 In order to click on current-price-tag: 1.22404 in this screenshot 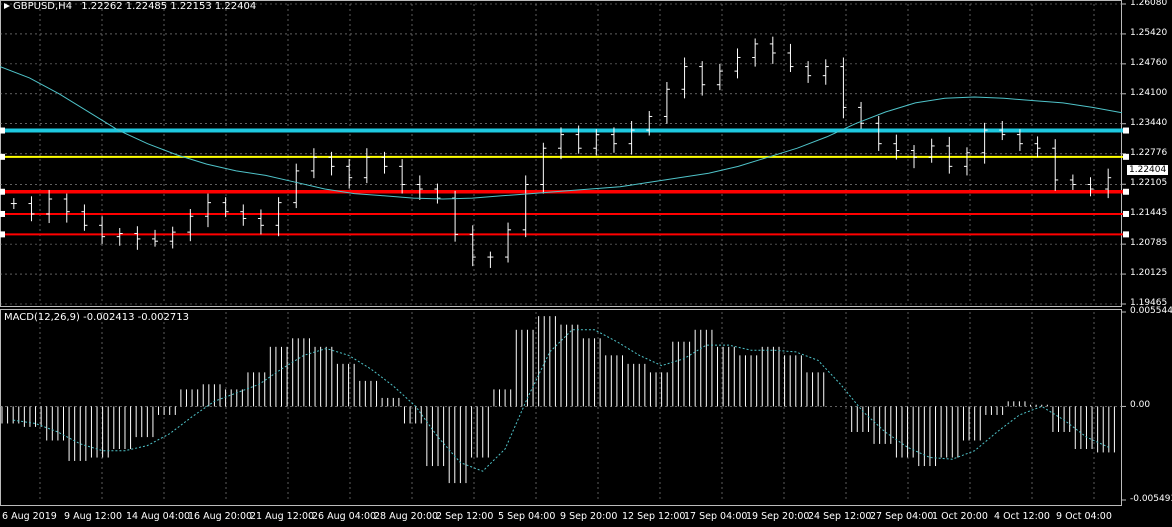, I will do `click(1148, 169)`.